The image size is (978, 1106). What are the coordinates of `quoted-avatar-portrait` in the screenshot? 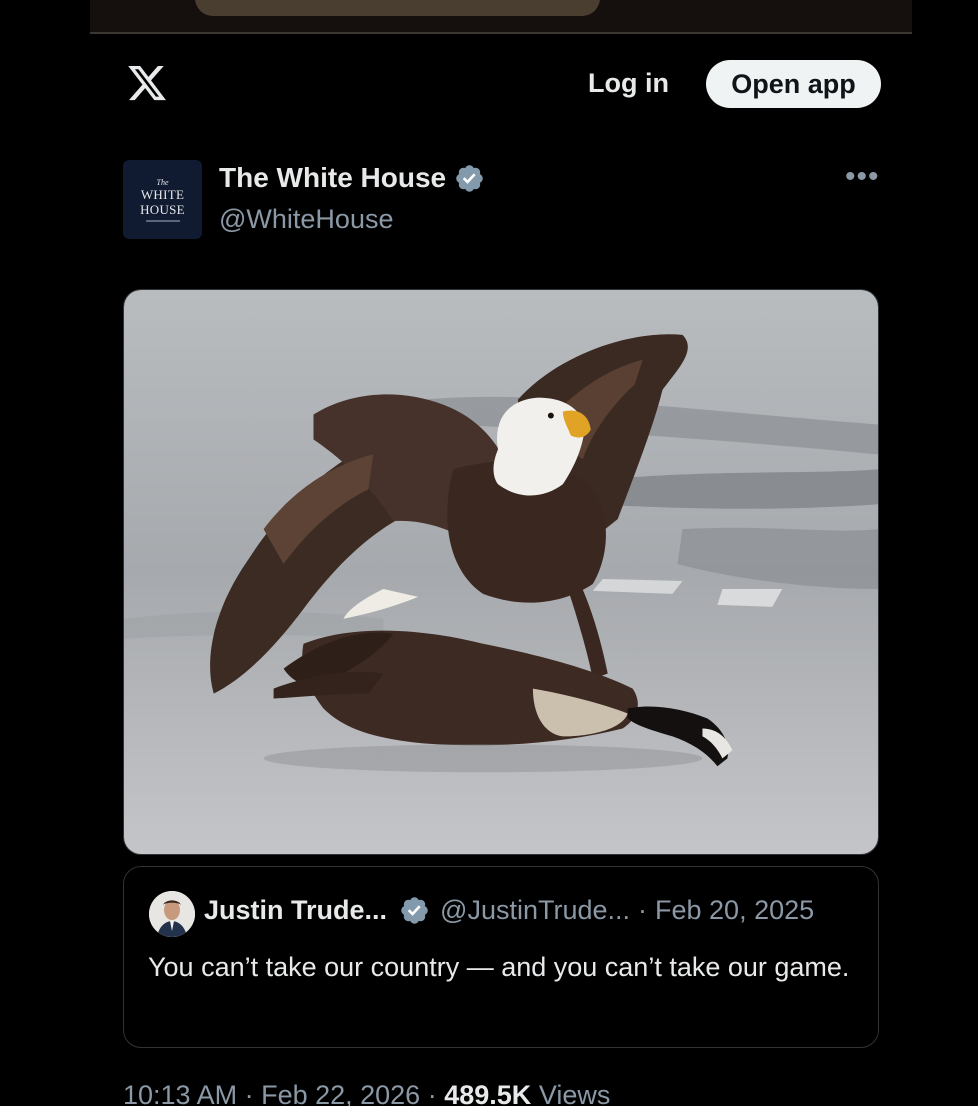 It's located at (172, 914).